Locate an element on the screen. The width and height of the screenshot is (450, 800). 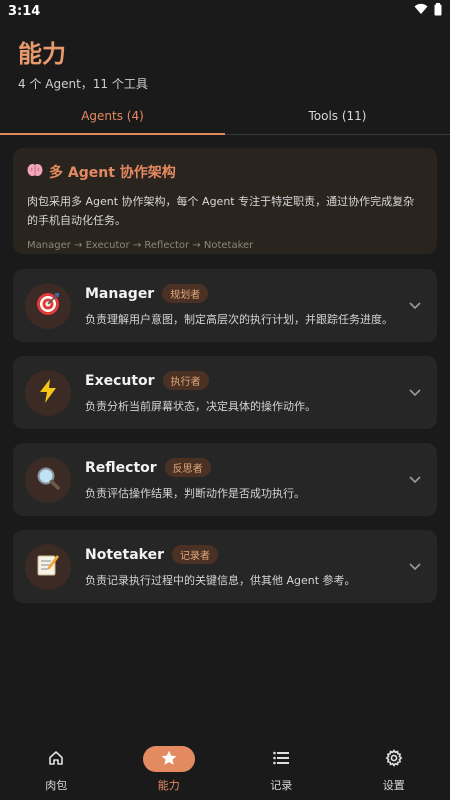
list-icon is located at coordinates (281, 759).